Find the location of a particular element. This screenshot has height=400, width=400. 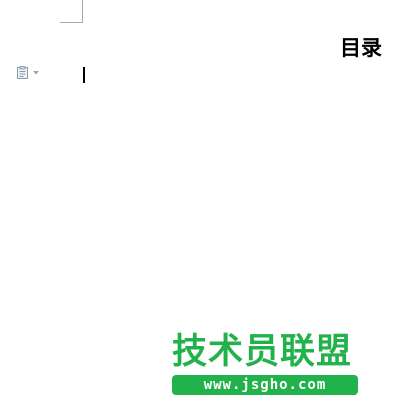

document-title: 目录 is located at coordinates (361, 48).